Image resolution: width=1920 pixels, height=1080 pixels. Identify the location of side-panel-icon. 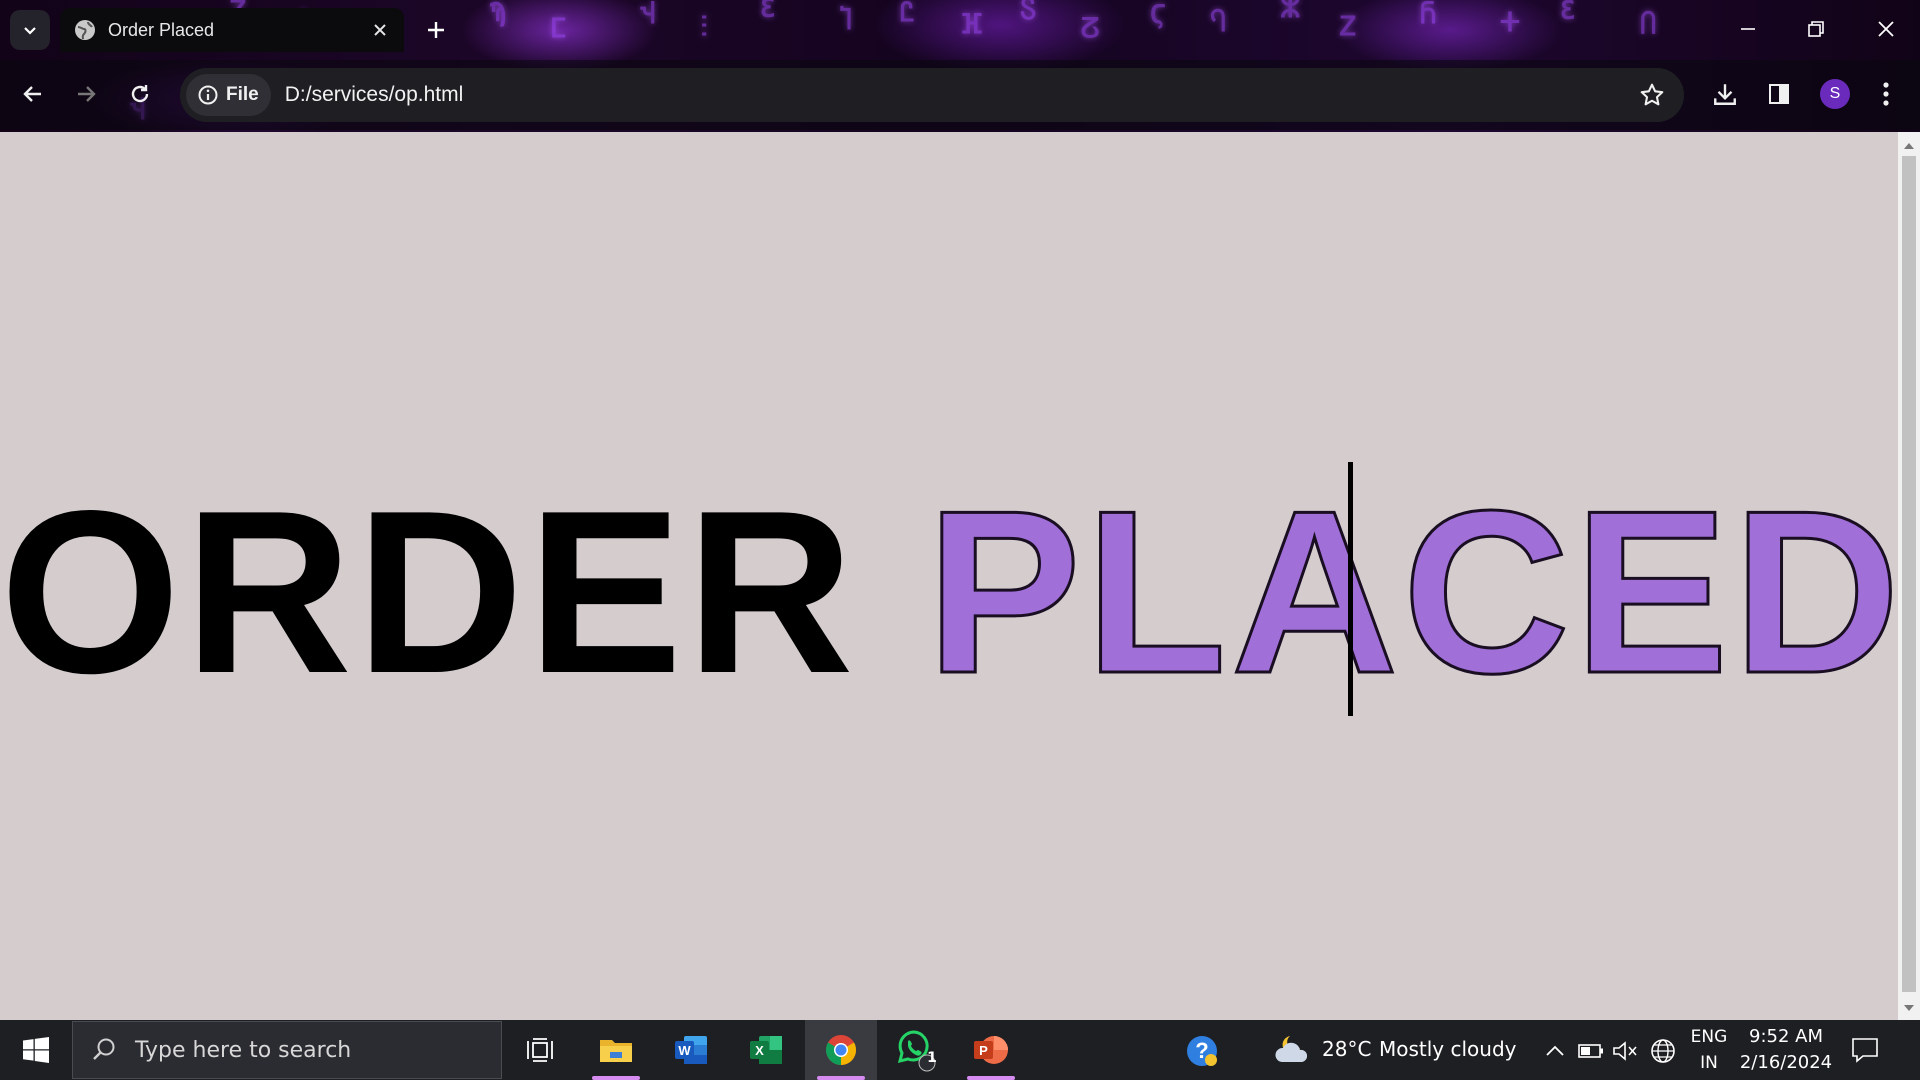
(1779, 94).